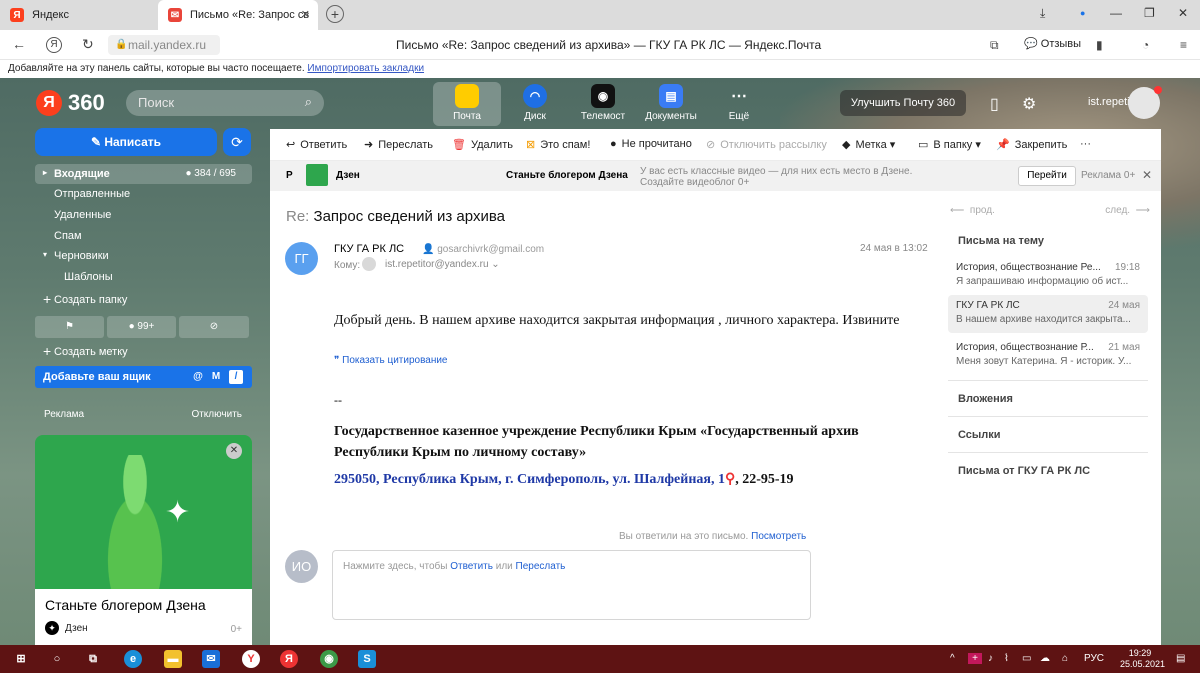 The height and width of the screenshot is (673, 1200). What do you see at coordinates (994, 104) in the screenshot?
I see `phone-icon: ▯` at bounding box center [994, 104].